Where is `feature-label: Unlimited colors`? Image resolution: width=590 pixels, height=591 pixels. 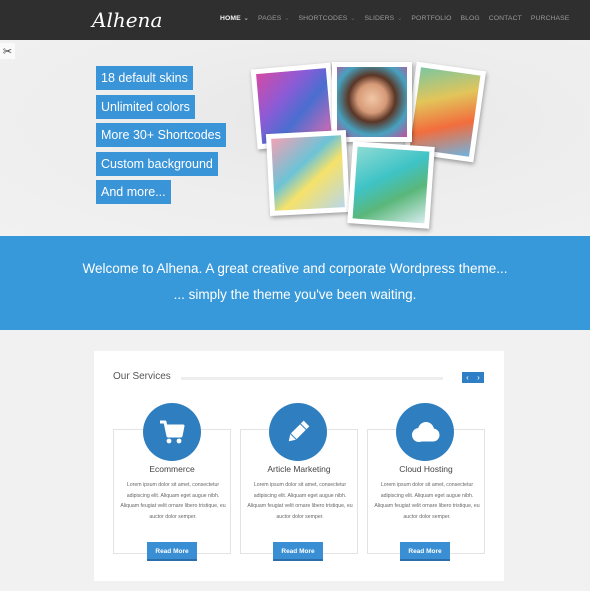 feature-label: Unlimited colors is located at coordinates (145, 107).